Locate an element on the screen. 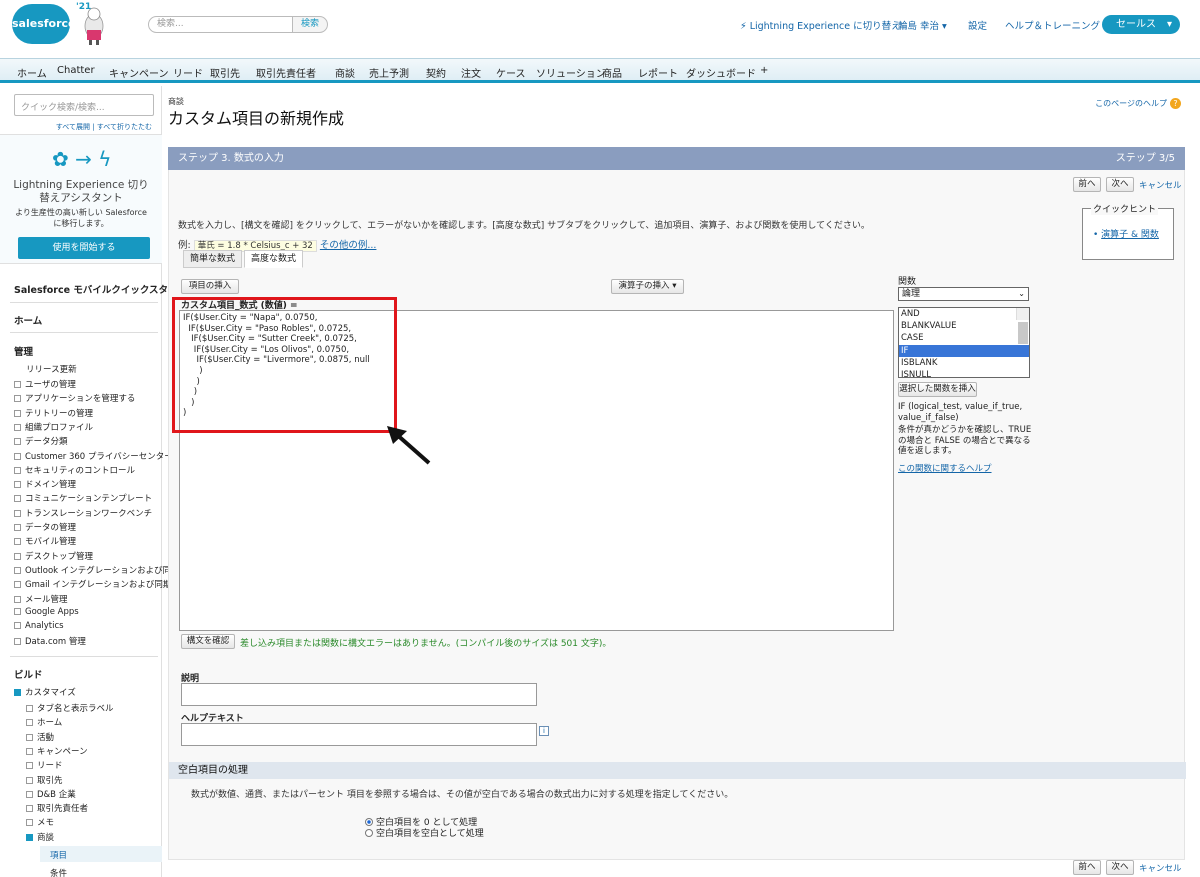 This screenshot has height=877, width=1200. sidebar-home: ホーム is located at coordinates (28, 320).